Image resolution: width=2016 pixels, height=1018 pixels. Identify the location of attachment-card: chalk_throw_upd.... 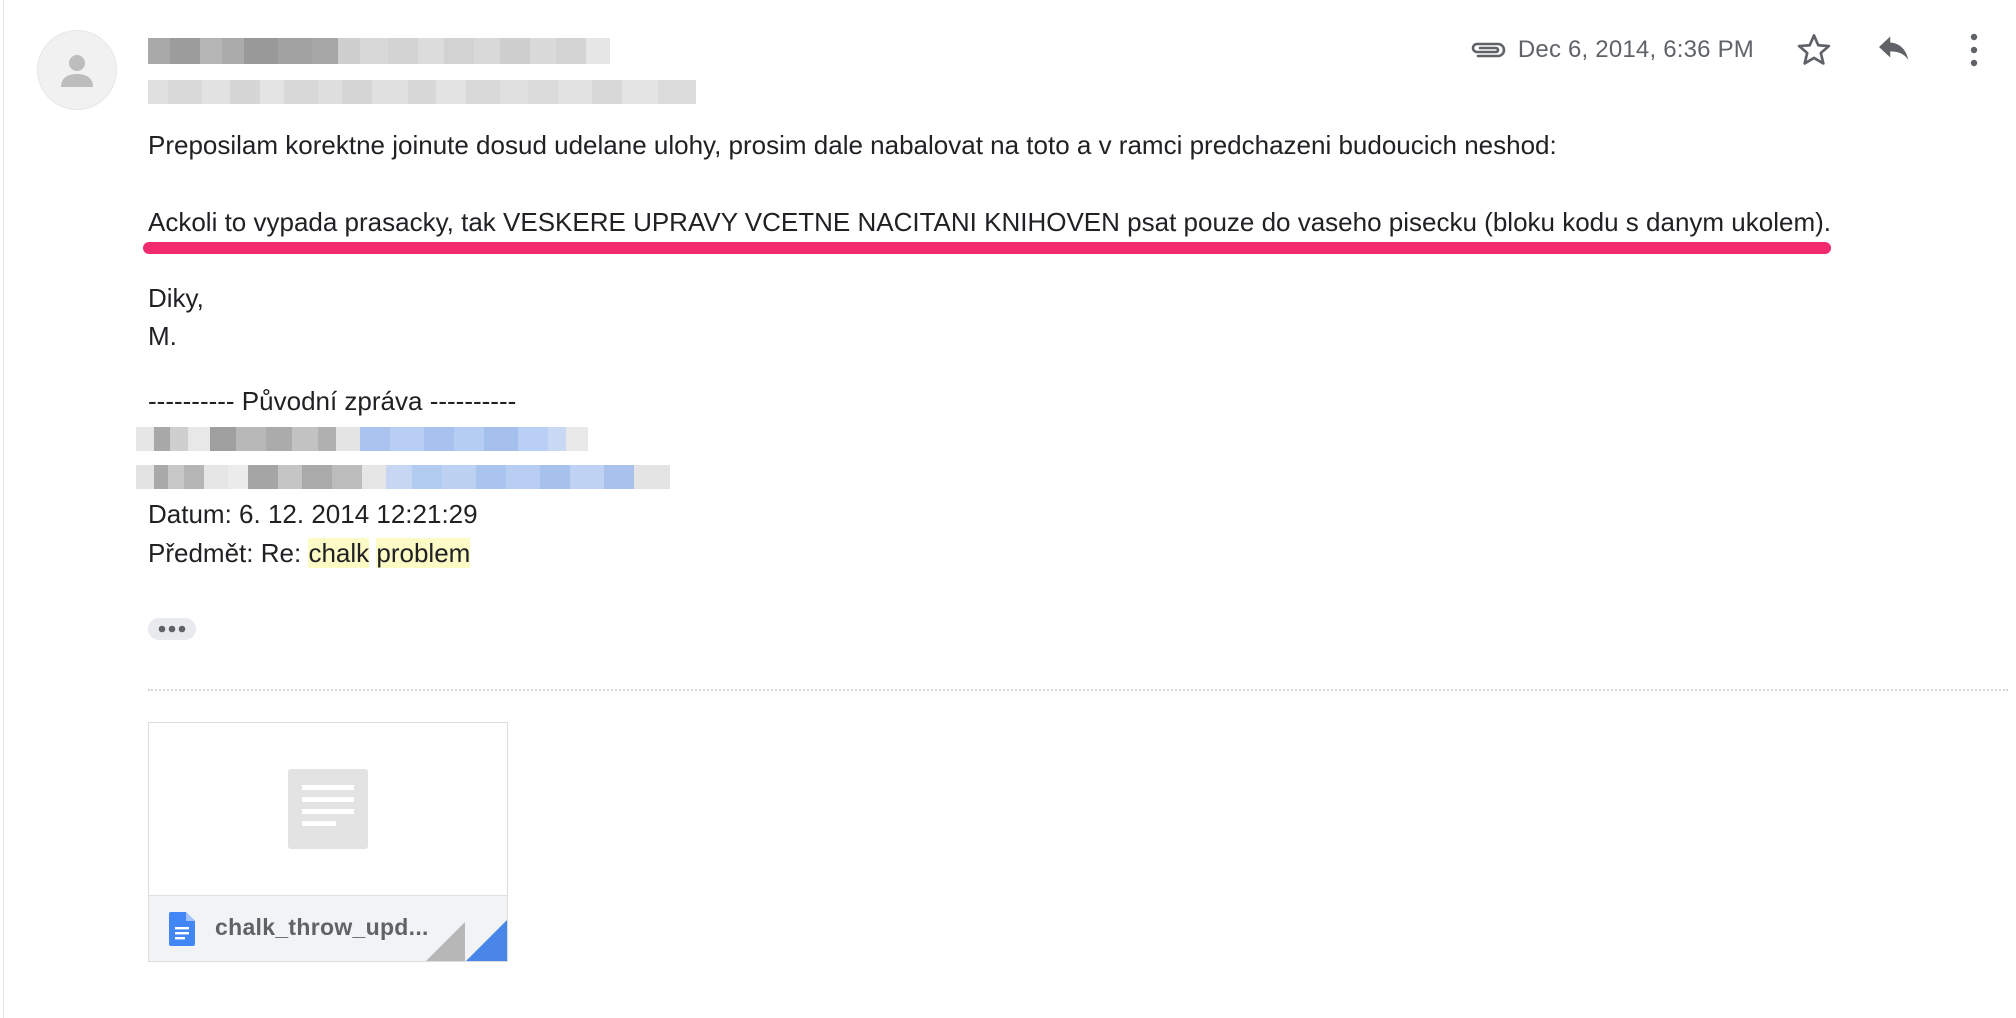
(328, 842).